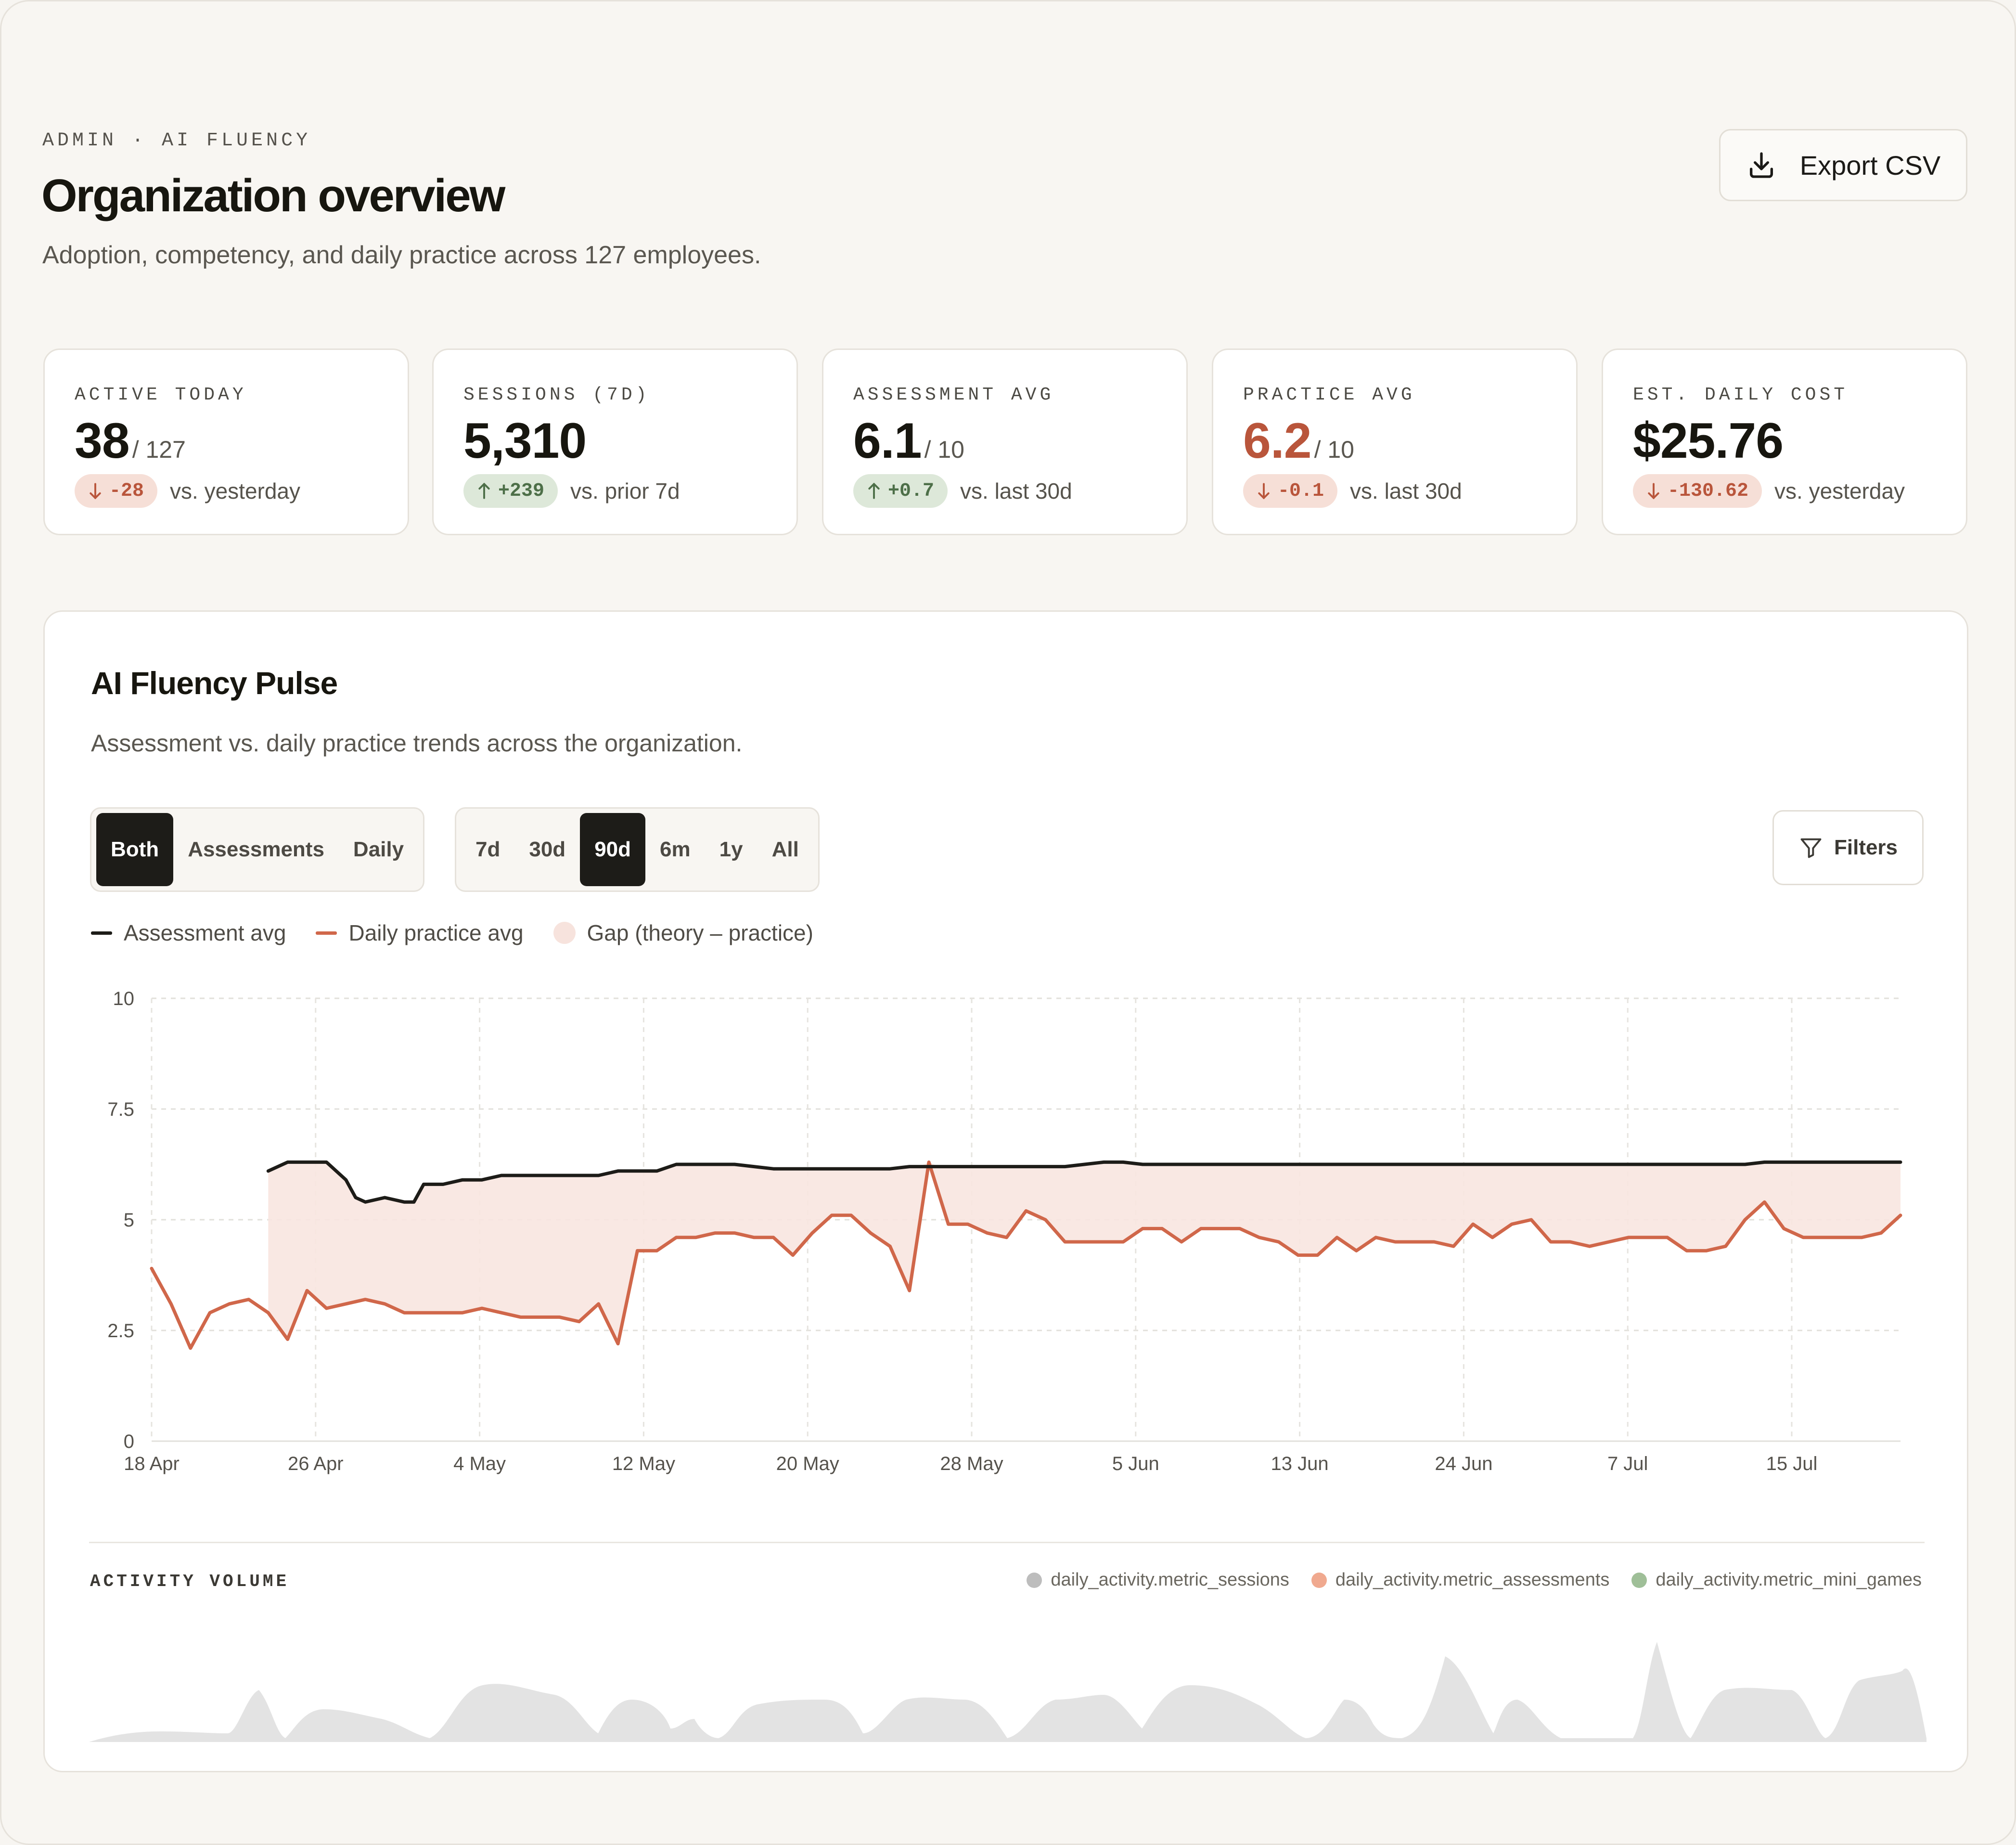 The image size is (2016, 1845). Describe the element at coordinates (479, 1463) in the screenshot. I see `x-tick-label: 4 May` at that location.